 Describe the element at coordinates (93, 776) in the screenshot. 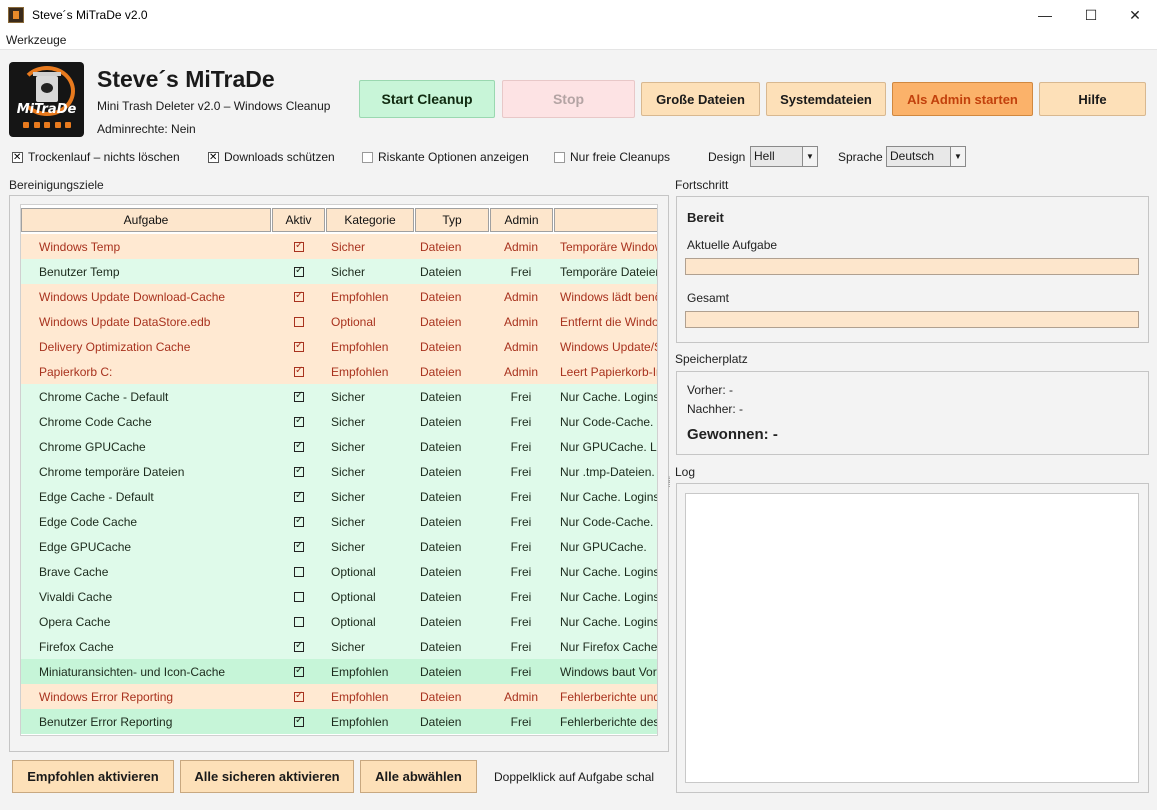

I see `enable-recommended-button: Empfohlen aktivieren` at that location.